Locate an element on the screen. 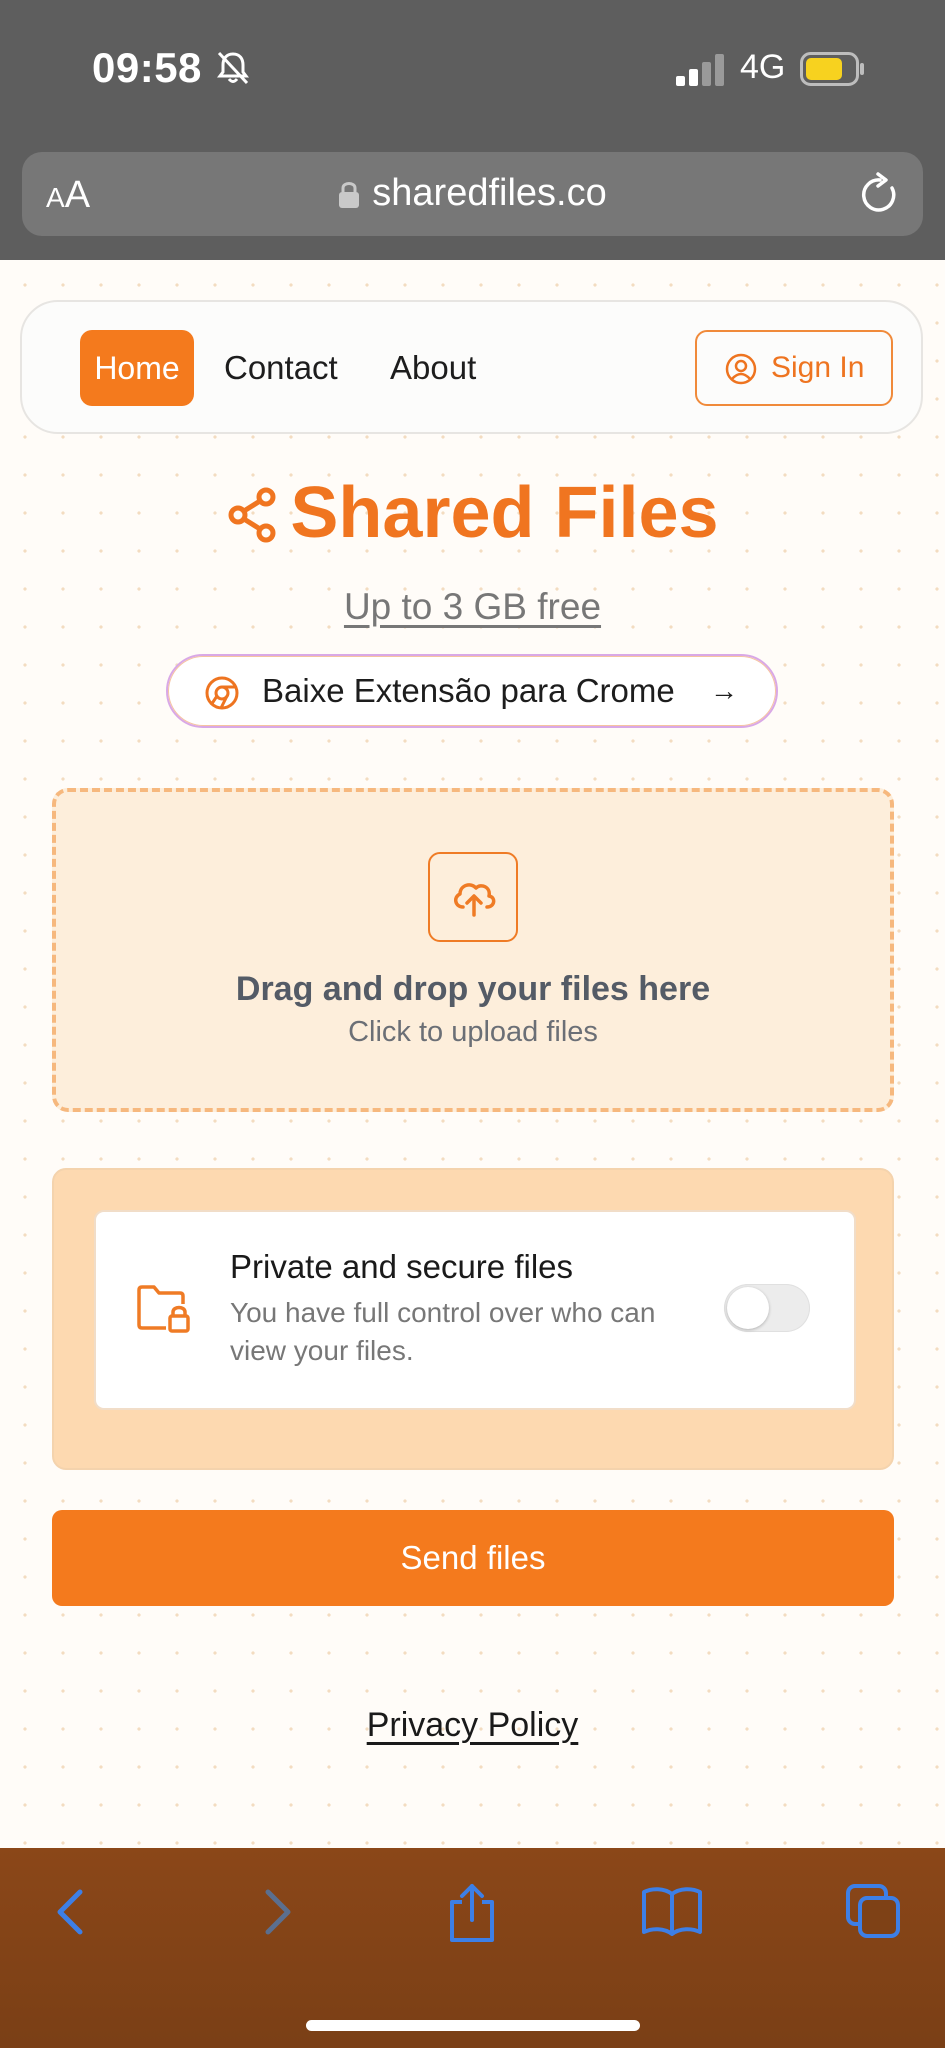 The height and width of the screenshot is (2048, 945). user-circle-icon is located at coordinates (741, 369).